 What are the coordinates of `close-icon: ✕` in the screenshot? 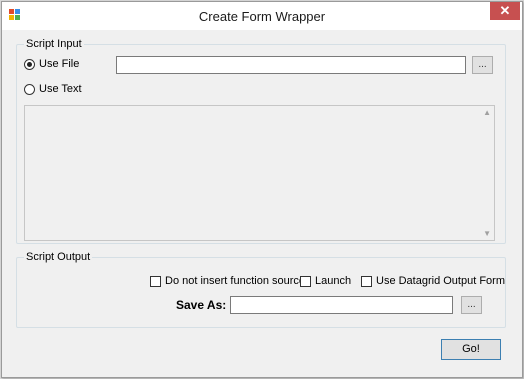 It's located at (505, 10).